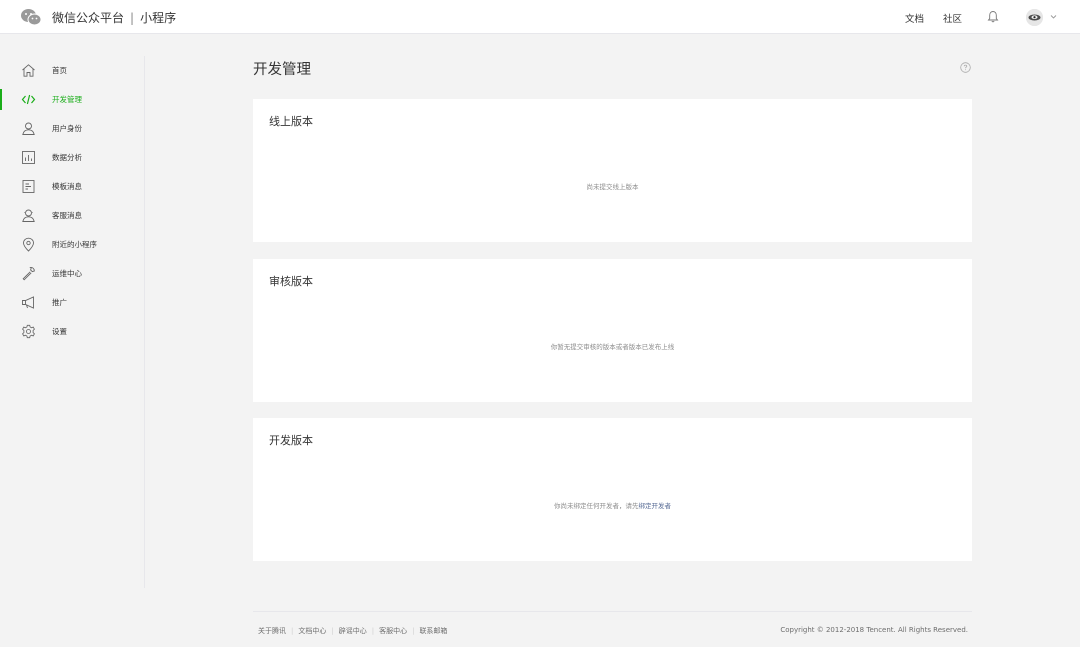  I want to click on community-link: 社区, so click(952, 18).